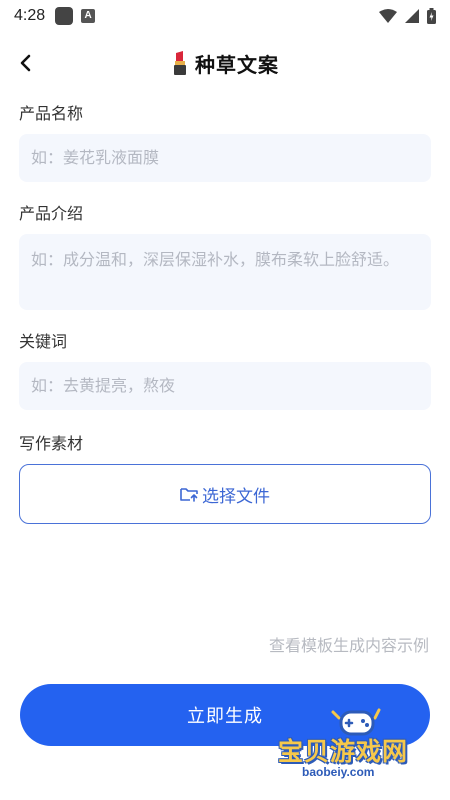  I want to click on product-name-section: 产品名称 如：姜花乳液面膜, so click(225, 141).